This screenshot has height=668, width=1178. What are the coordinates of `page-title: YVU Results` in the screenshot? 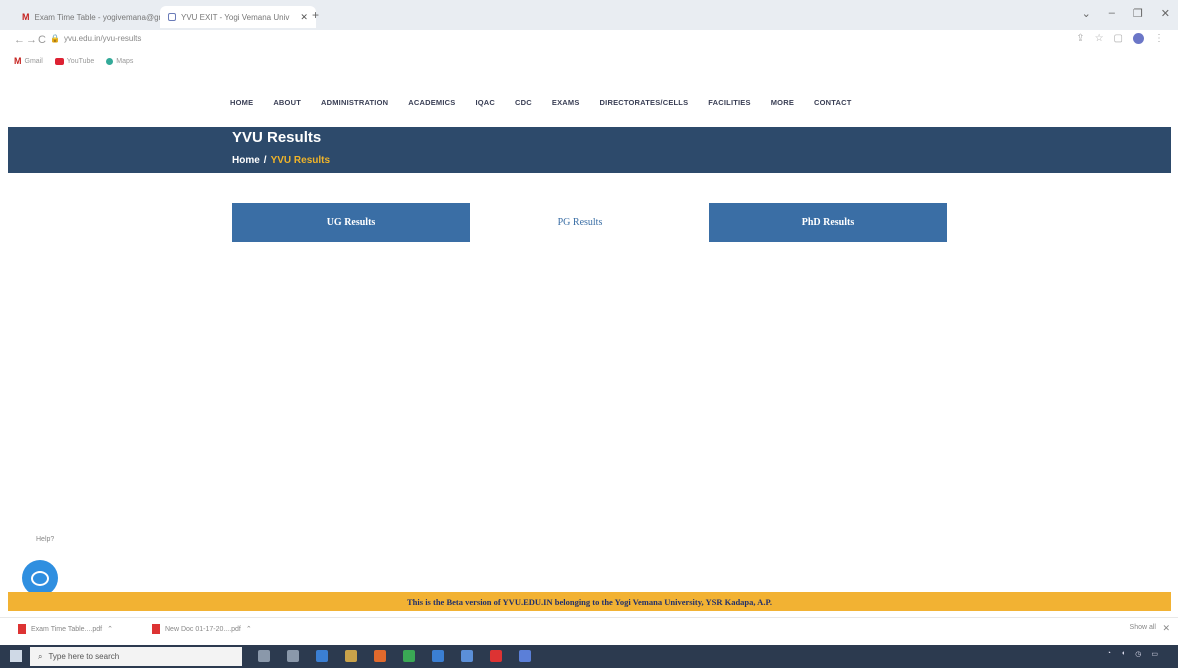 It's located at (277, 137).